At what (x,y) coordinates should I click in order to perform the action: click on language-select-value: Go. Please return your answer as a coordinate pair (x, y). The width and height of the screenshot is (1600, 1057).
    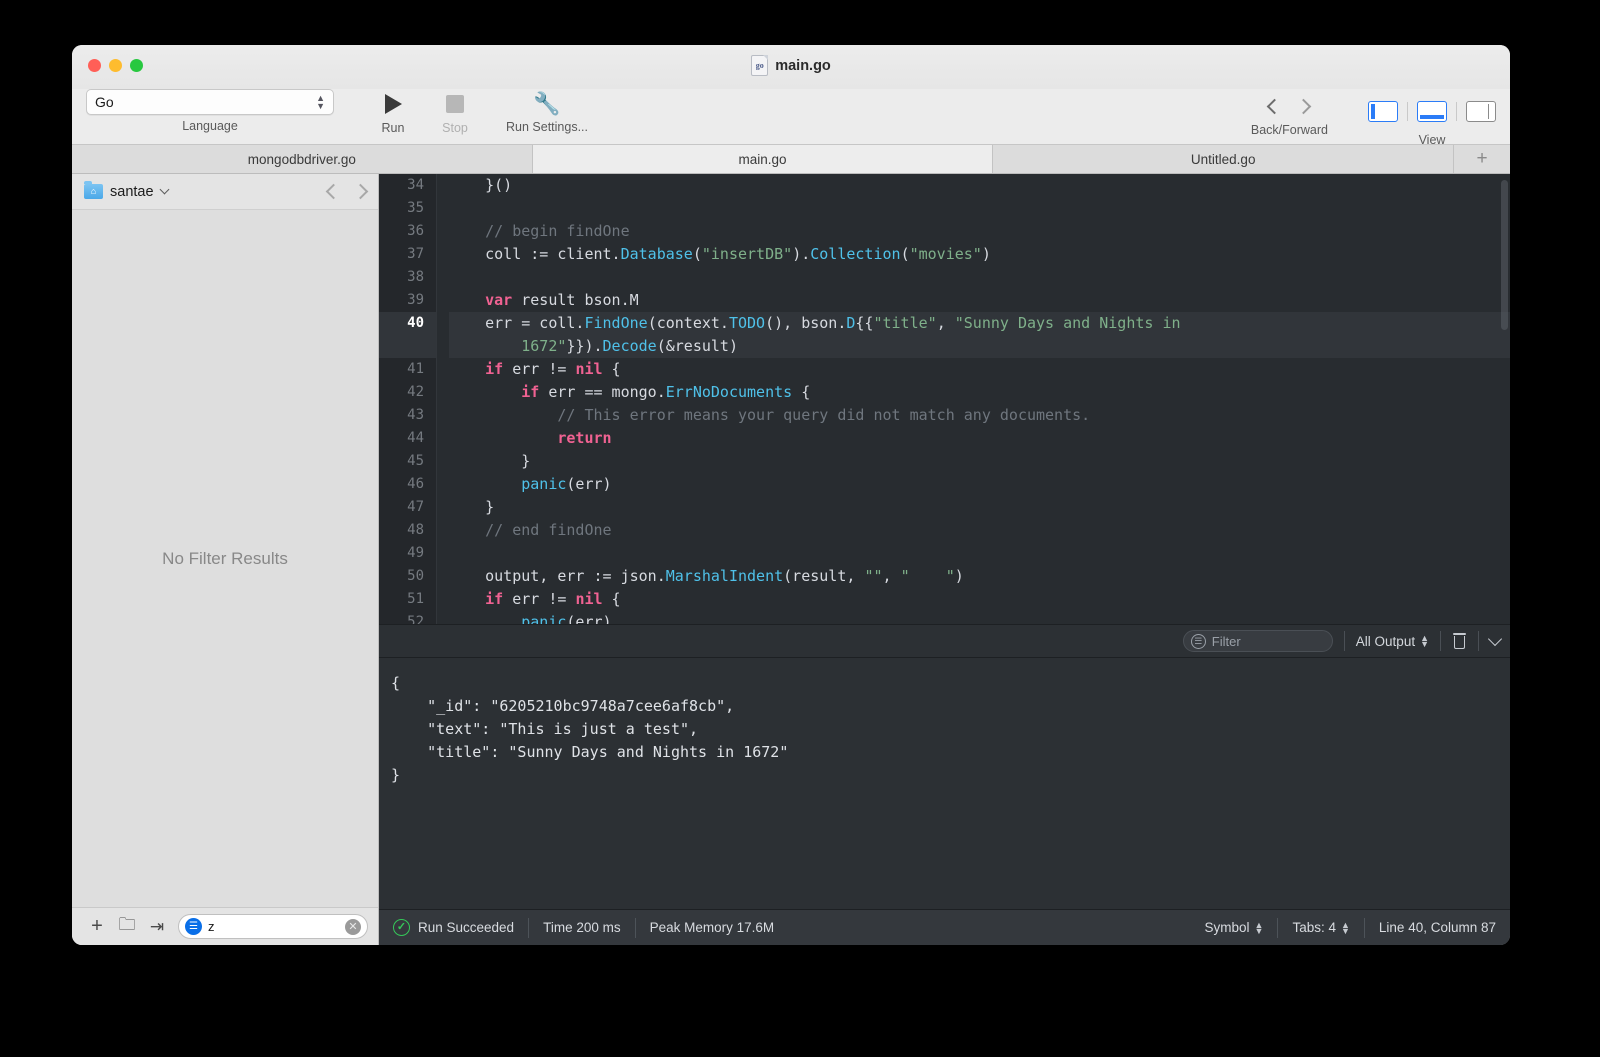
    Looking at the image, I should click on (104, 102).